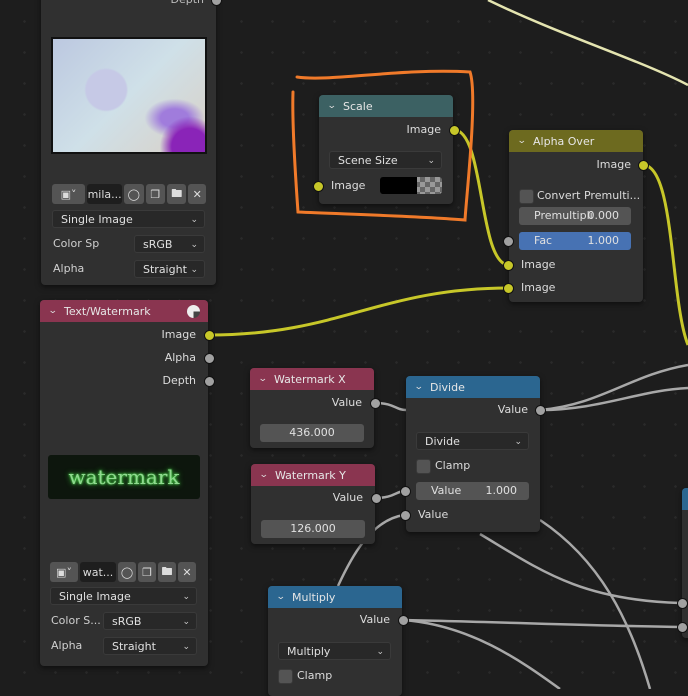  Describe the element at coordinates (309, 651) in the screenshot. I see `multiply-operation-value: Multiply` at that location.